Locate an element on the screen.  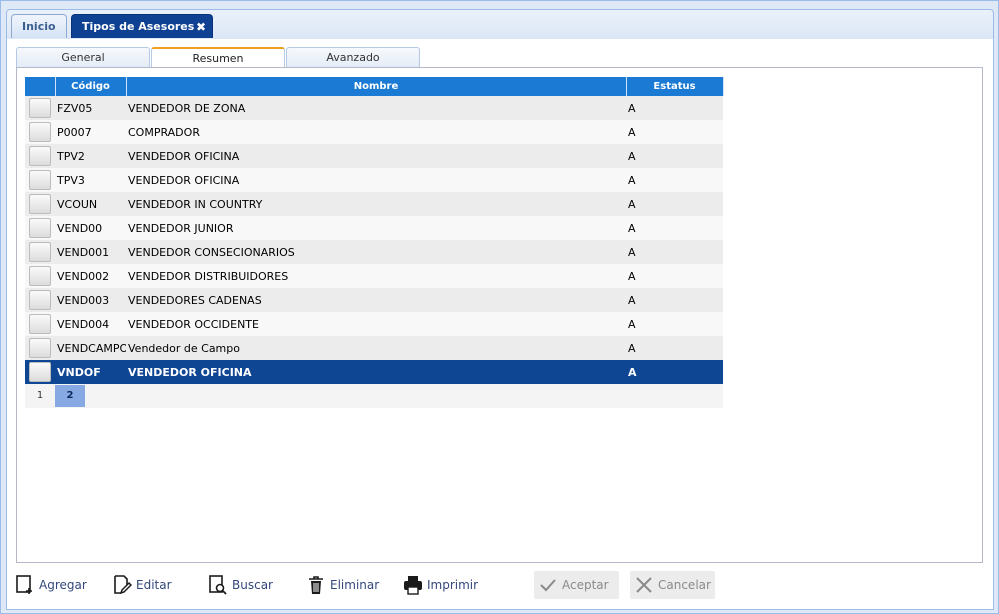
edit-document-icon is located at coordinates (123, 585).